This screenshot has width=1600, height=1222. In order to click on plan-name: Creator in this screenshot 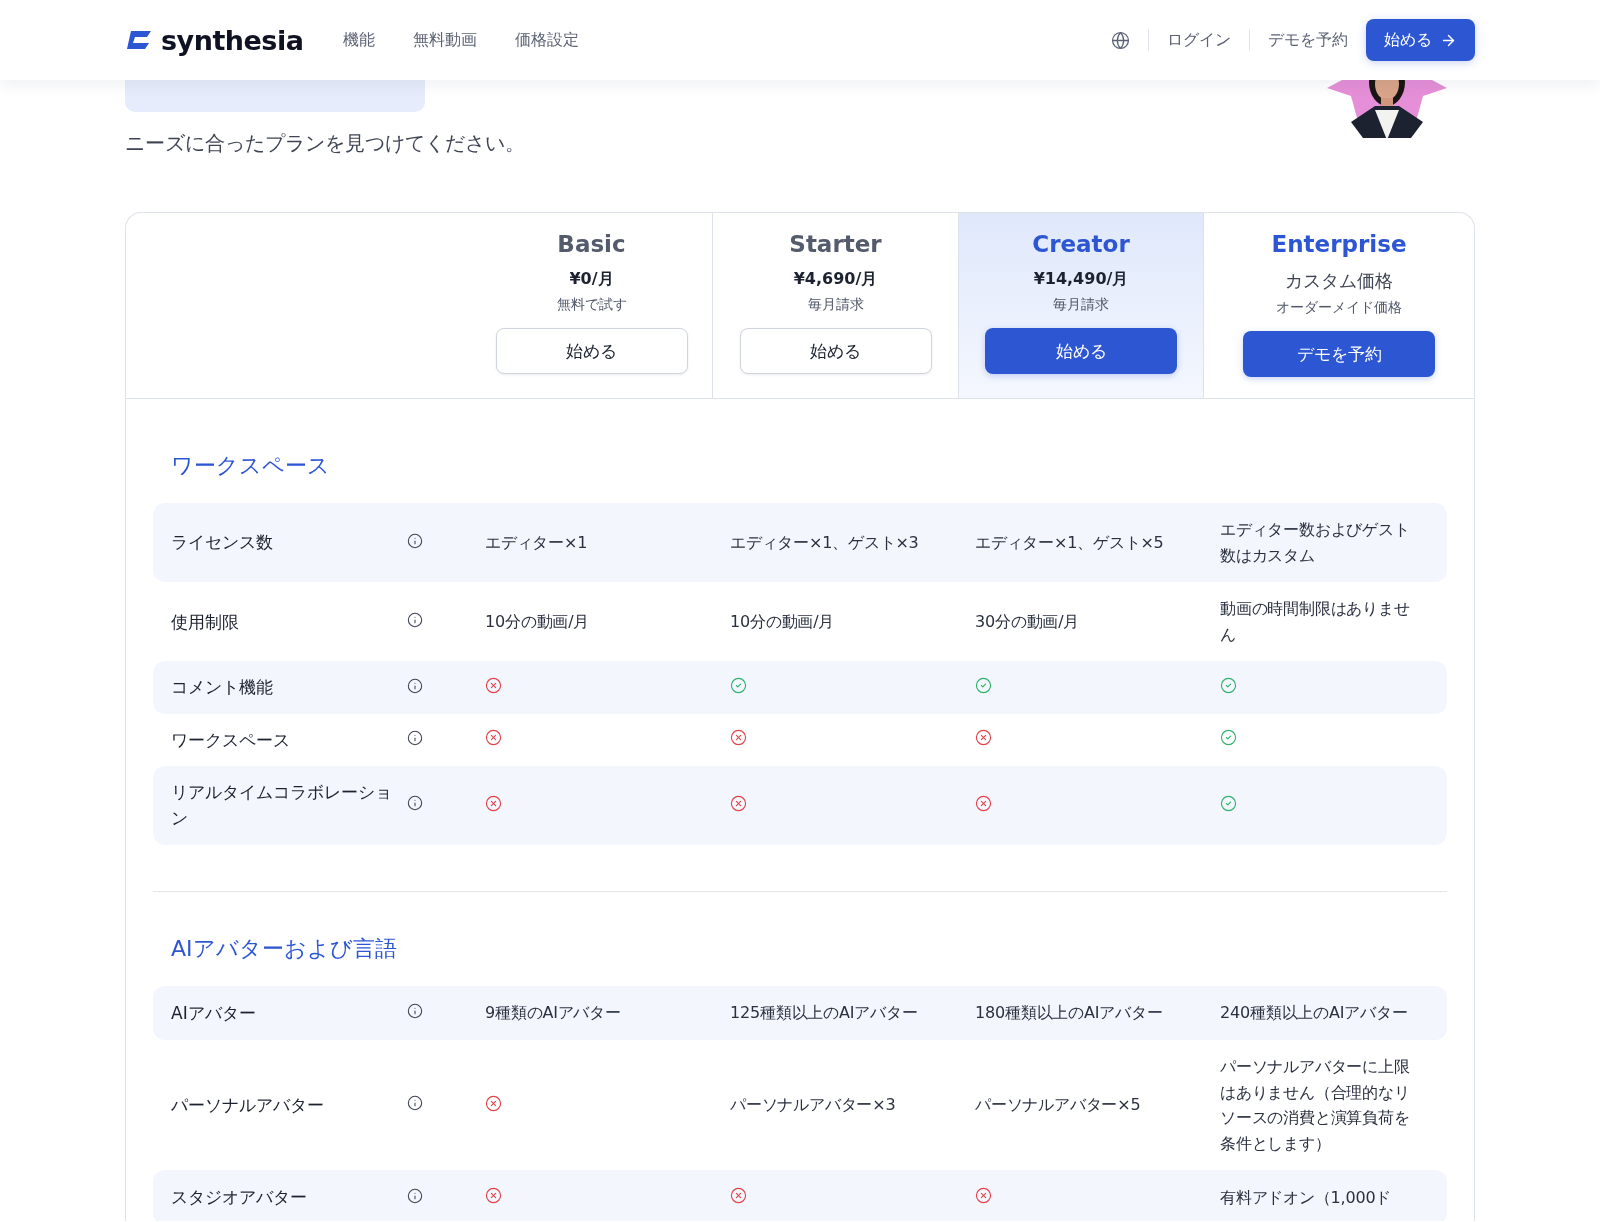, I will do `click(1081, 244)`.